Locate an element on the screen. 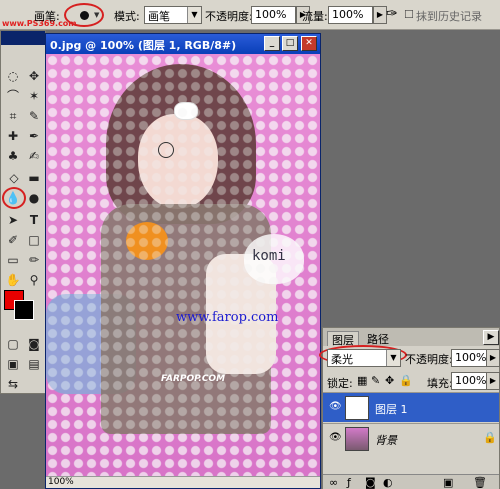 Image resolution: width=500 pixels, height=489 pixels. layers-panel-footer: ∞ ƒ ◙ ◐ ▣ 🗑 is located at coordinates (411, 481).